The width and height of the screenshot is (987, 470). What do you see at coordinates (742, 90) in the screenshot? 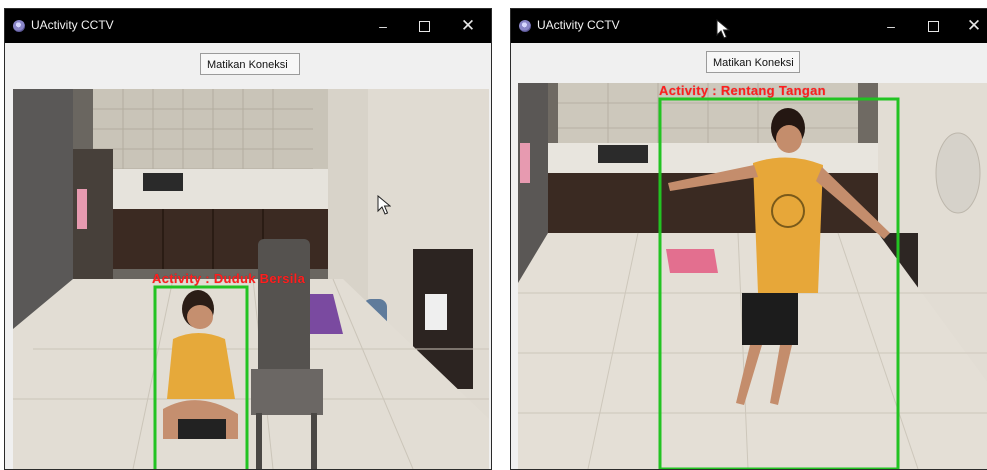
I see `activity-label: Activity : Rentang Tangan` at bounding box center [742, 90].